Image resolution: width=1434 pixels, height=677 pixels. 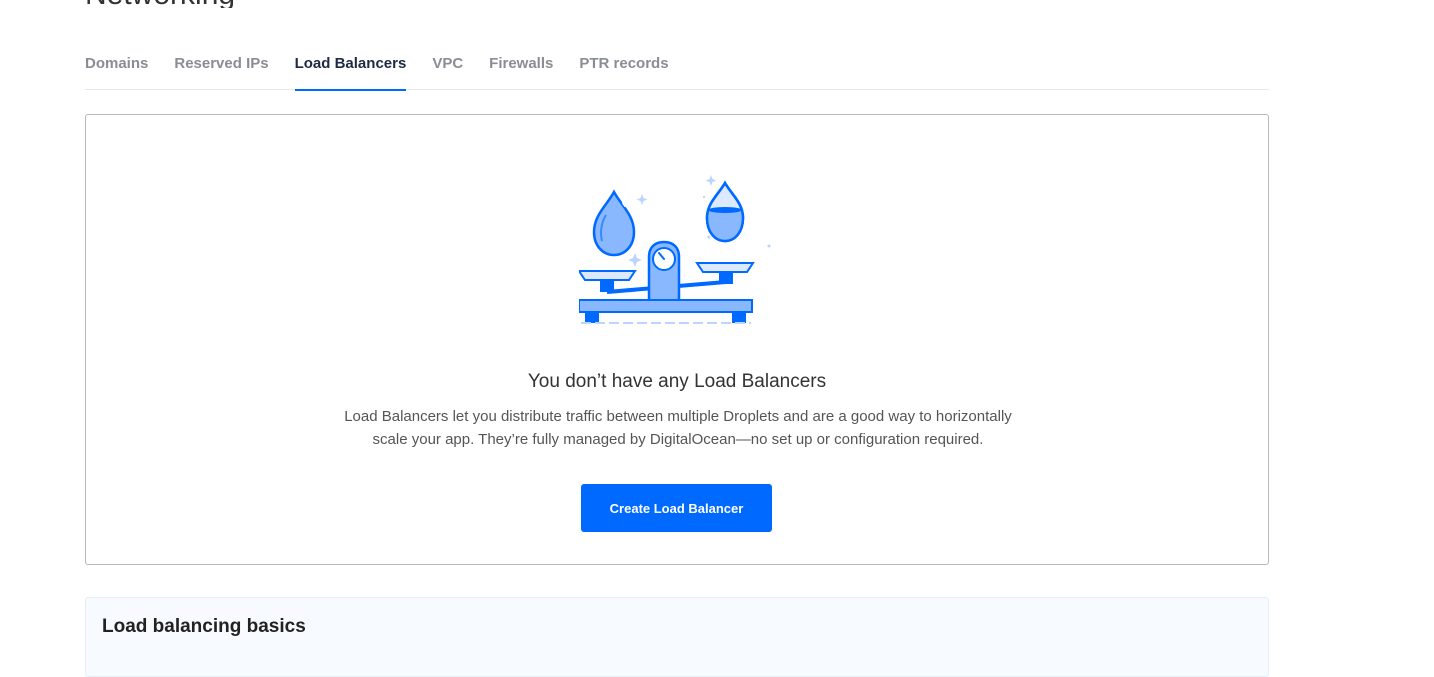 What do you see at coordinates (350, 64) in the screenshot?
I see `tab-load-balancers: Load Balancers` at bounding box center [350, 64].